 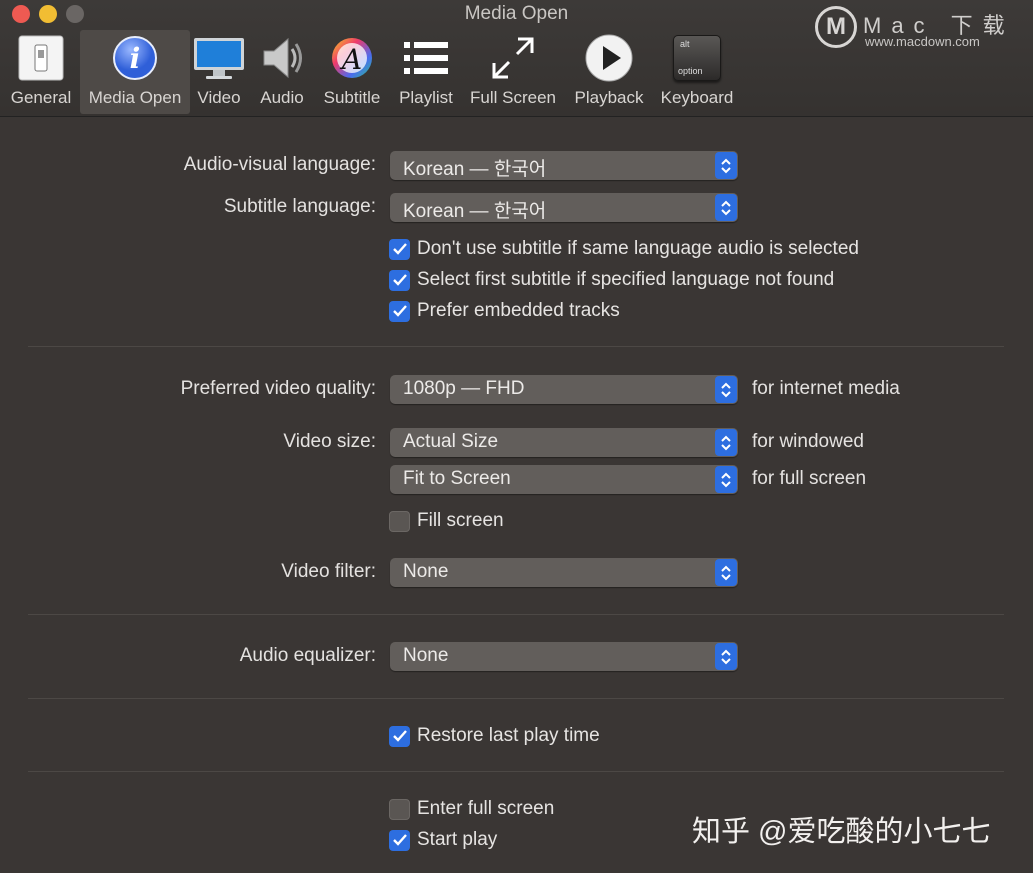 What do you see at coordinates (352, 97) in the screenshot?
I see `tab-subtitle-label: Subtitle` at bounding box center [352, 97].